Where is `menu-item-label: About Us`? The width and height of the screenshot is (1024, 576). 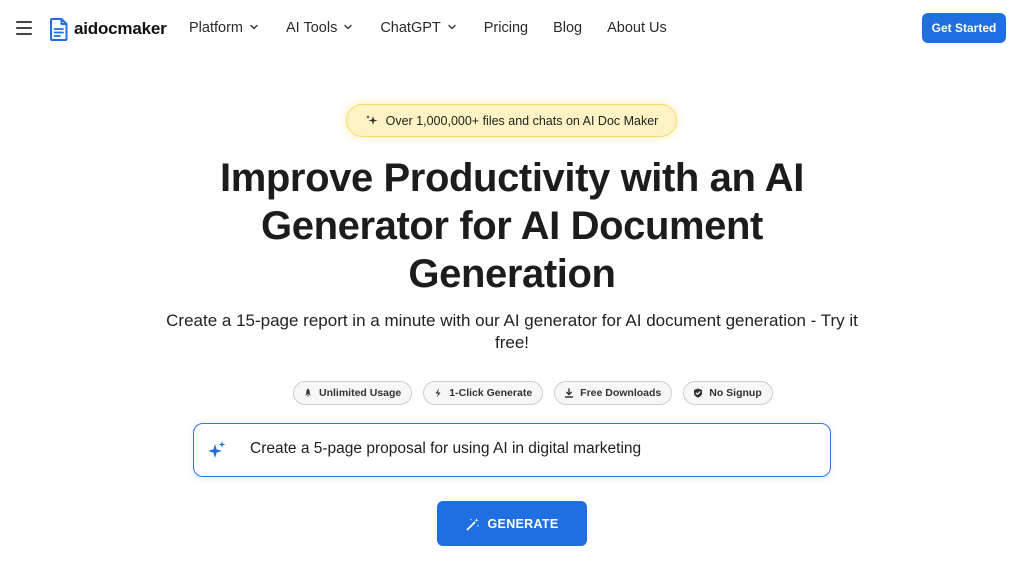 menu-item-label: About Us is located at coordinates (637, 28).